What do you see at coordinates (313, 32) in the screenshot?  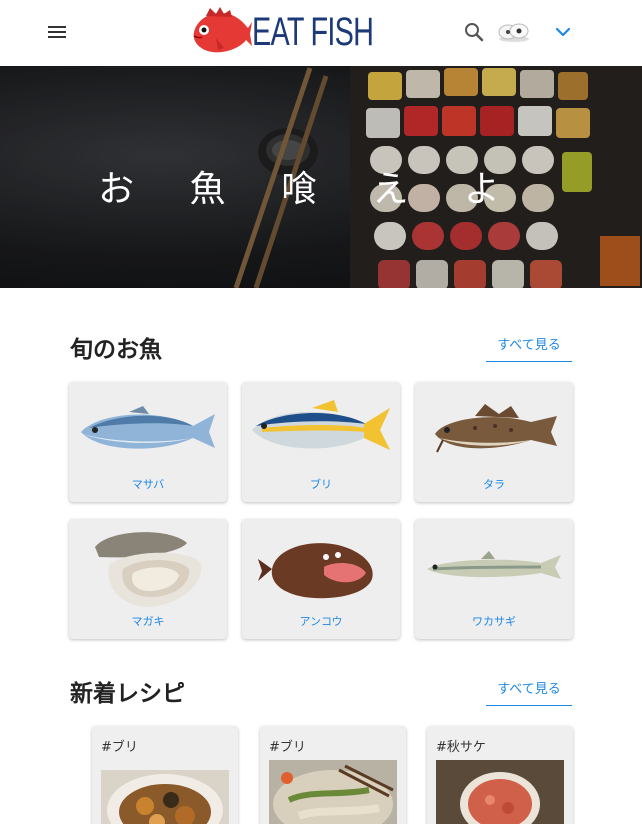 I see `logo-text: EAT FISH` at bounding box center [313, 32].